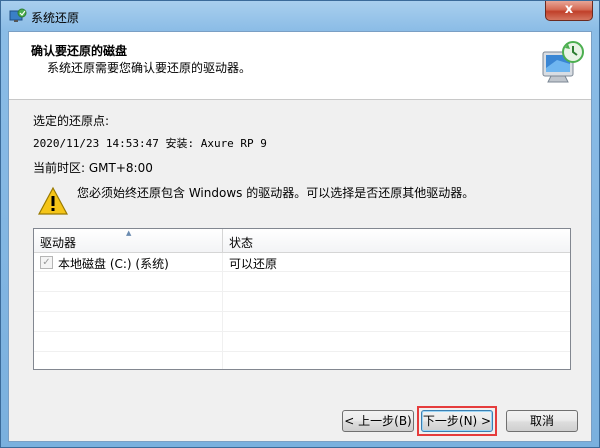  Describe the element at coordinates (79, 51) in the screenshot. I see `page-title: 确认要还原的磁盘` at that location.